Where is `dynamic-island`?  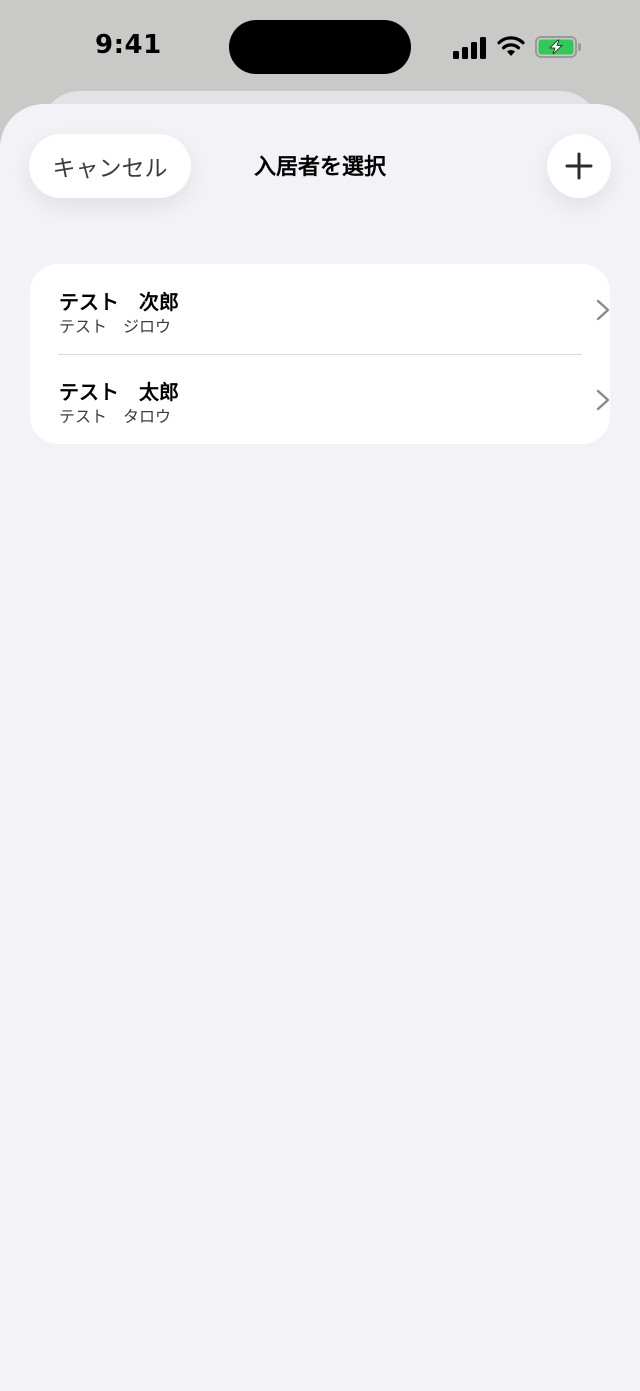 dynamic-island is located at coordinates (320, 47).